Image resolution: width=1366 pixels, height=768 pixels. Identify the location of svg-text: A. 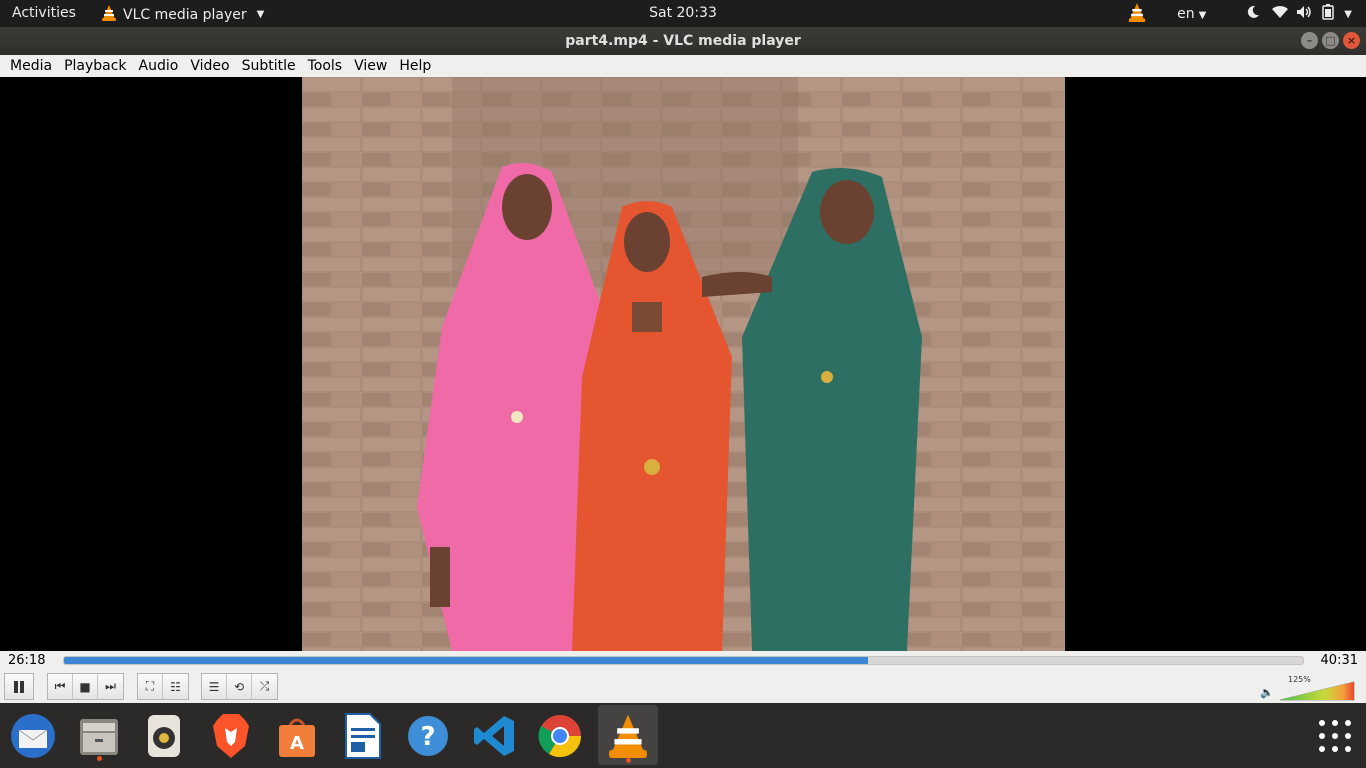
(297, 743).